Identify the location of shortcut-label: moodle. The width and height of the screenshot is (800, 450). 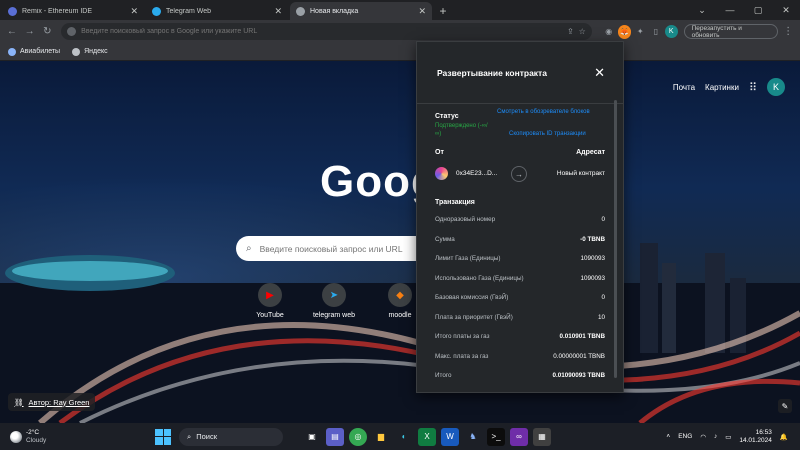
(400, 315).